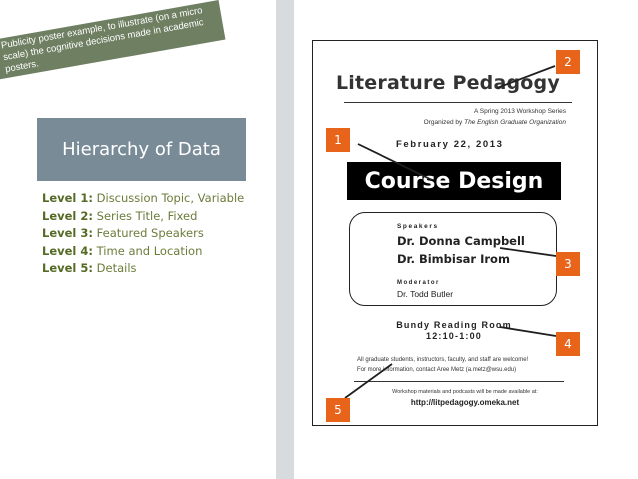 This screenshot has width=638, height=479. I want to click on callout-badge-5: 5, so click(338, 410).